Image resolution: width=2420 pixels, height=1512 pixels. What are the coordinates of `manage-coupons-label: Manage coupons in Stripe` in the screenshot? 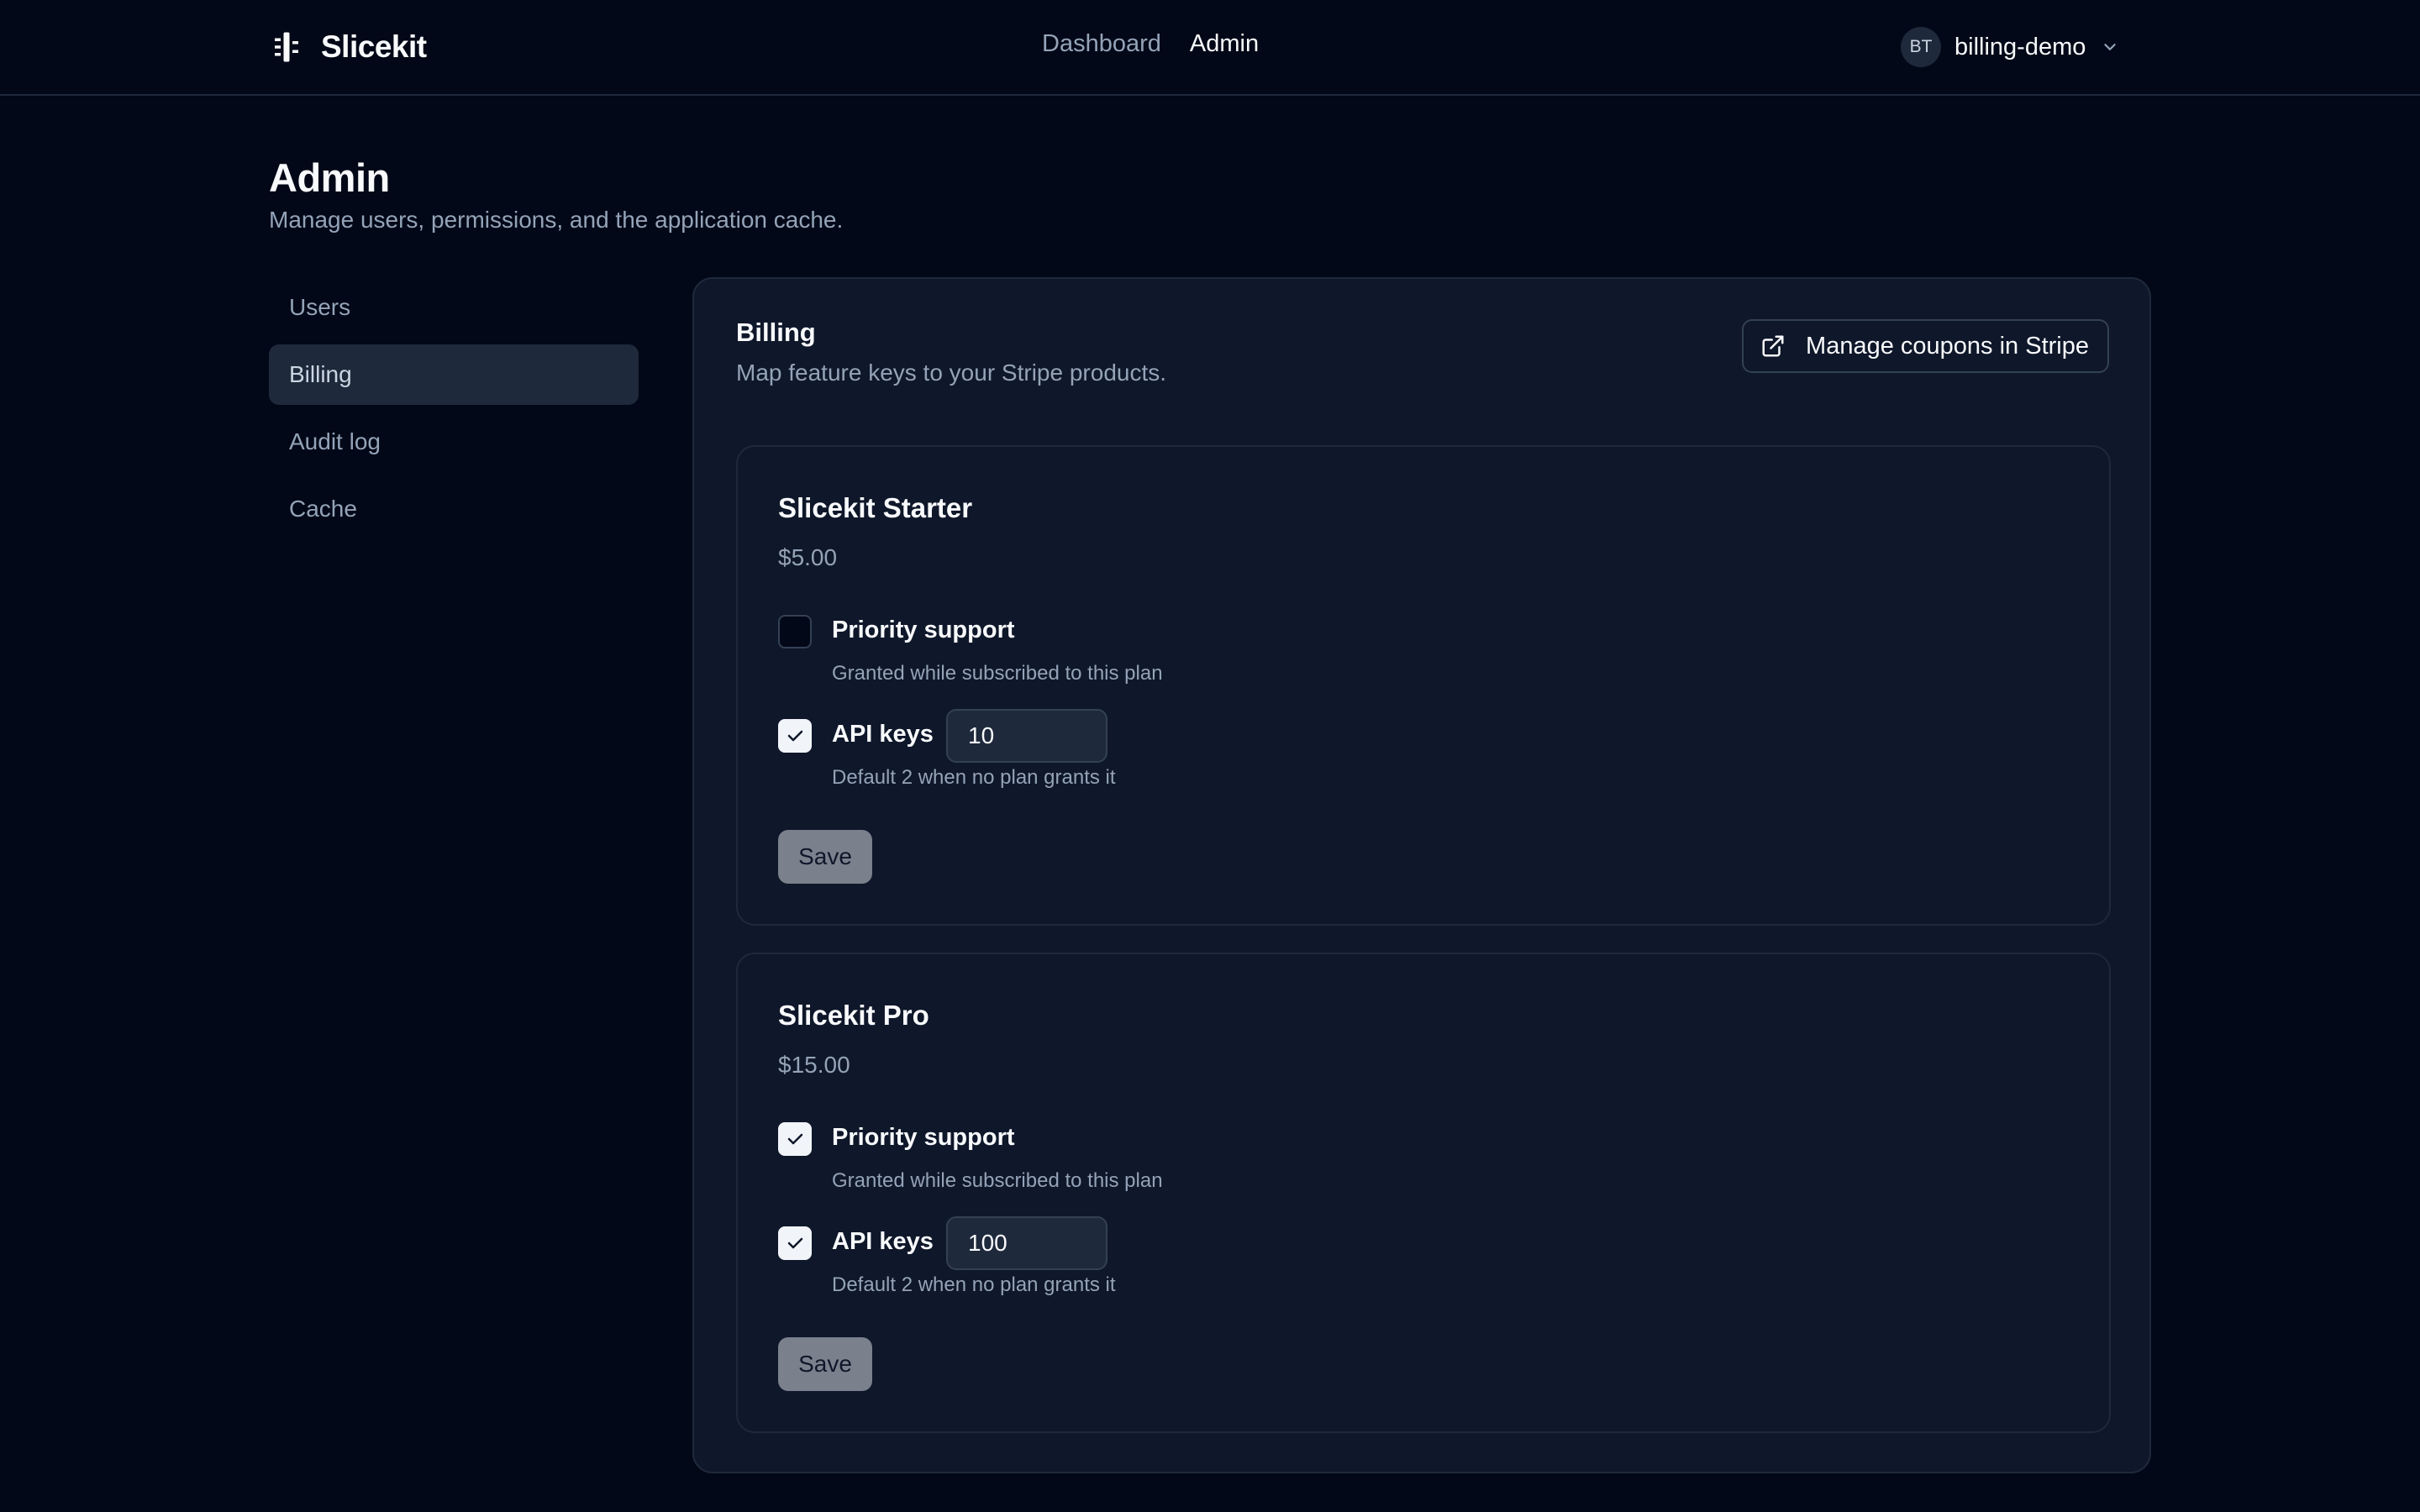 It's located at (1947, 346).